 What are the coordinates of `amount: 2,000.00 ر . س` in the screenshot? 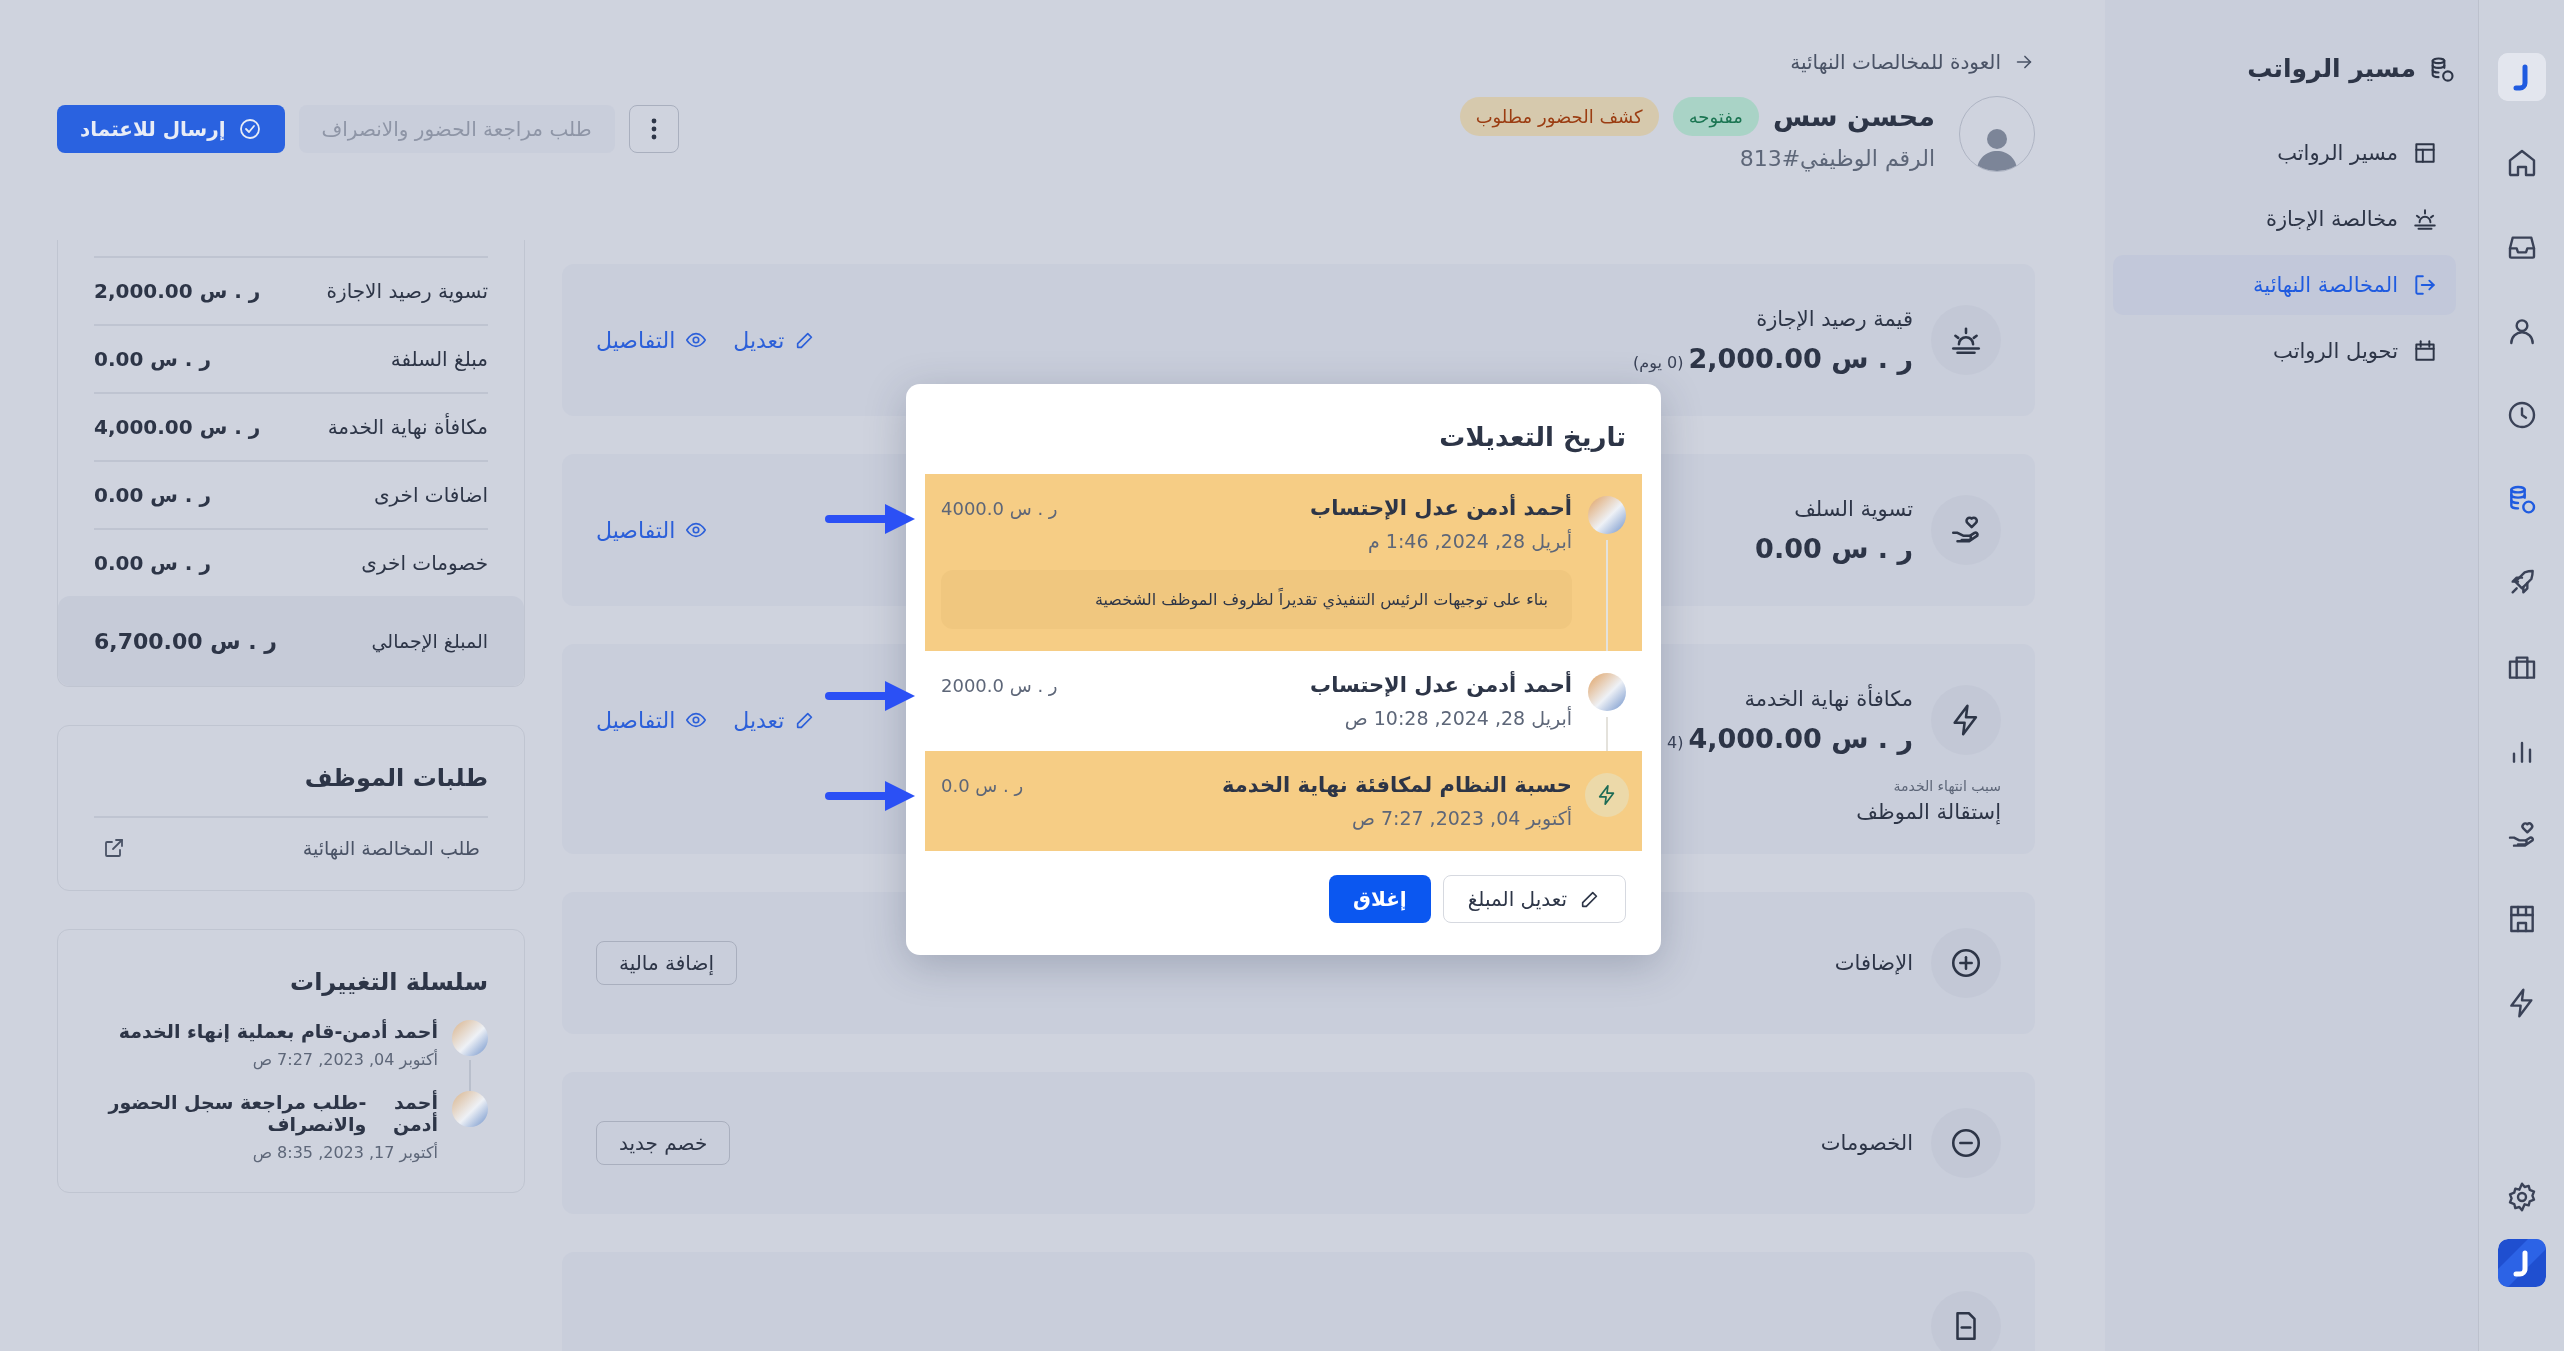 It's located at (1800, 358).